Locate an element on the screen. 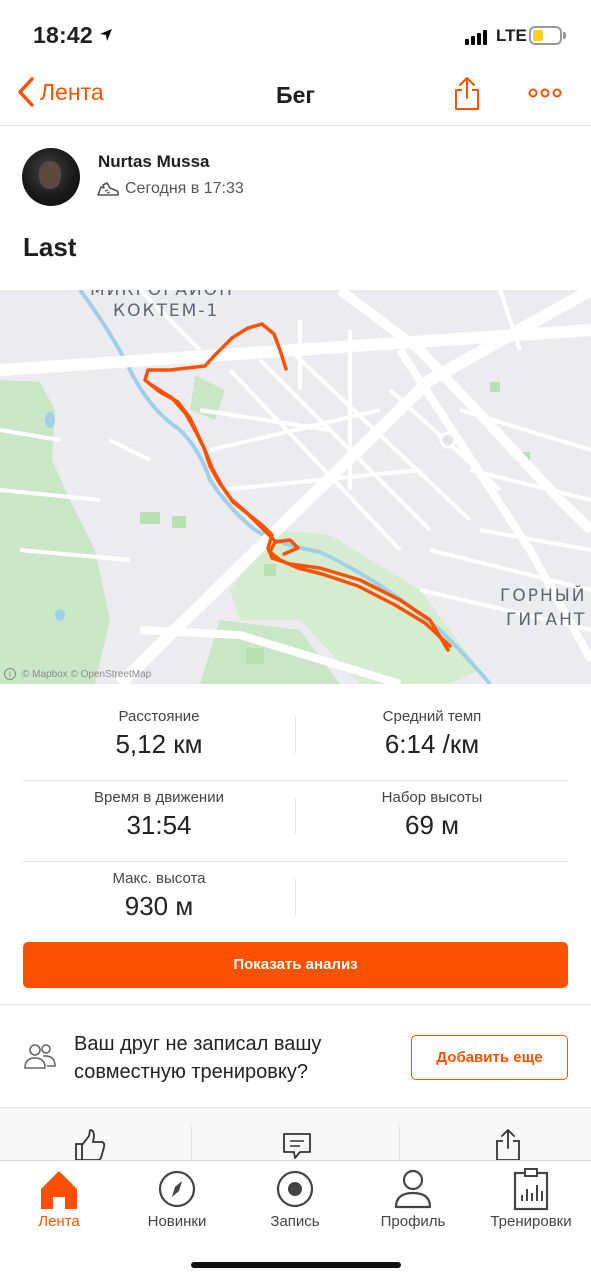 Image resolution: width=591 pixels, height=1280 pixels. profile-icon is located at coordinates (413, 1189).